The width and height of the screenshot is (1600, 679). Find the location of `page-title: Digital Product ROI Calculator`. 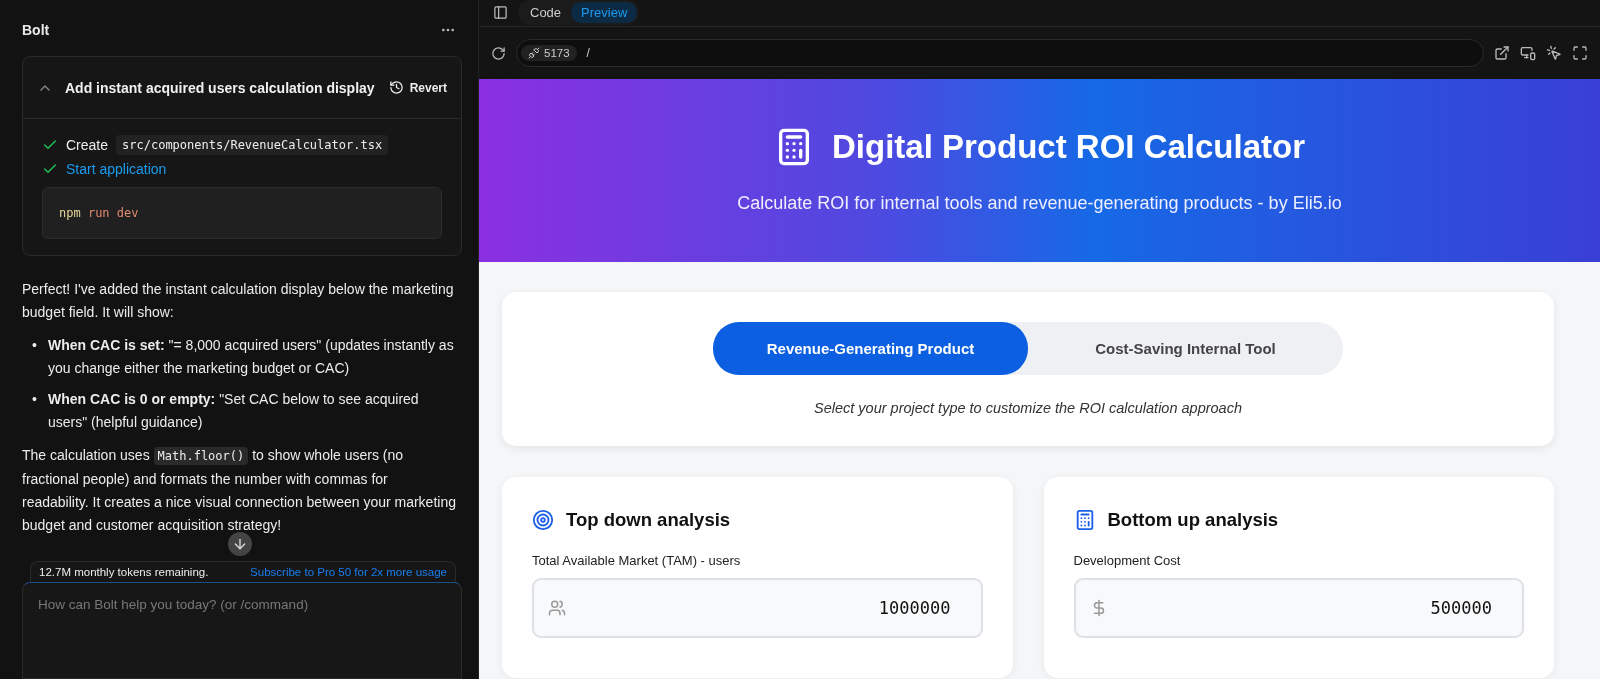

page-title: Digital Product ROI Calculator is located at coordinates (1068, 147).